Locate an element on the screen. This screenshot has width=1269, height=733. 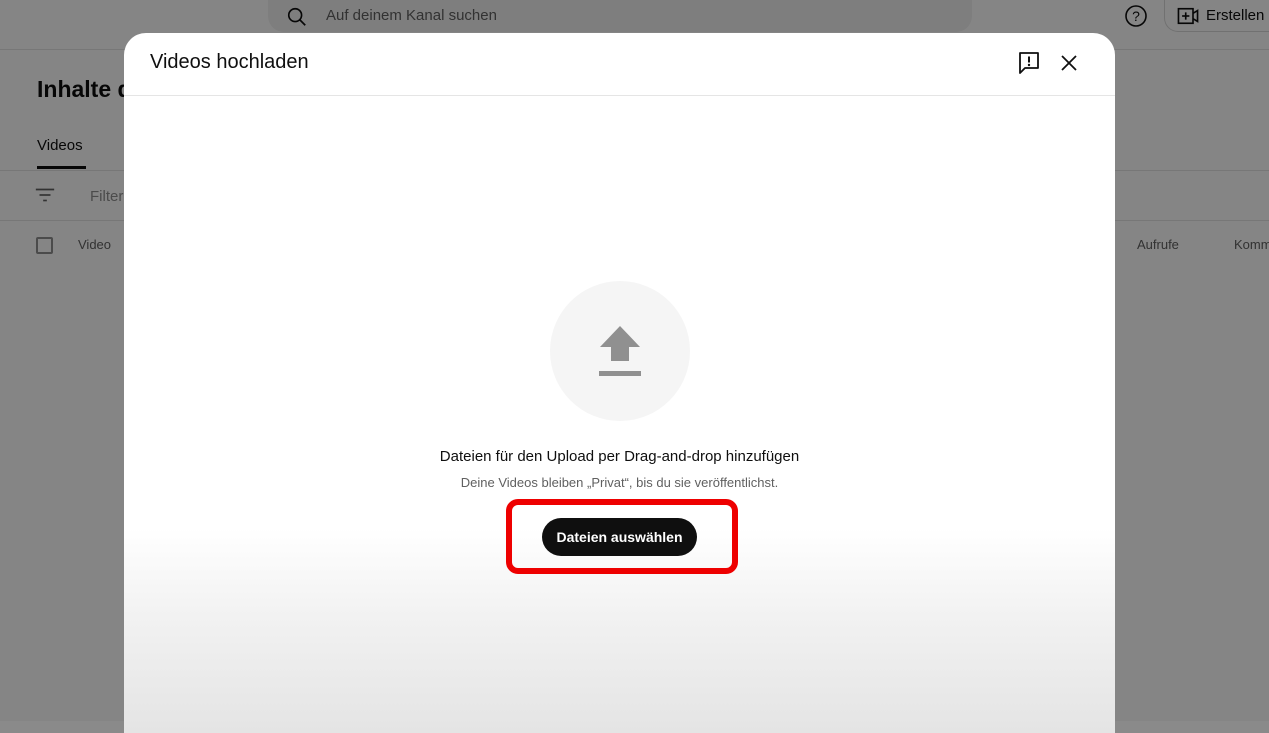
upload-dropzone is located at coordinates (620, 351).